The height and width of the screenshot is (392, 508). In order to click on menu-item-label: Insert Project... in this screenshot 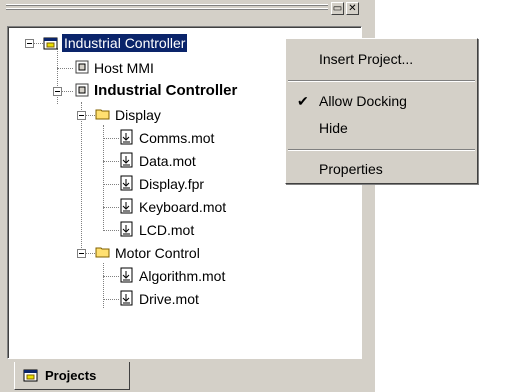, I will do `click(366, 59)`.